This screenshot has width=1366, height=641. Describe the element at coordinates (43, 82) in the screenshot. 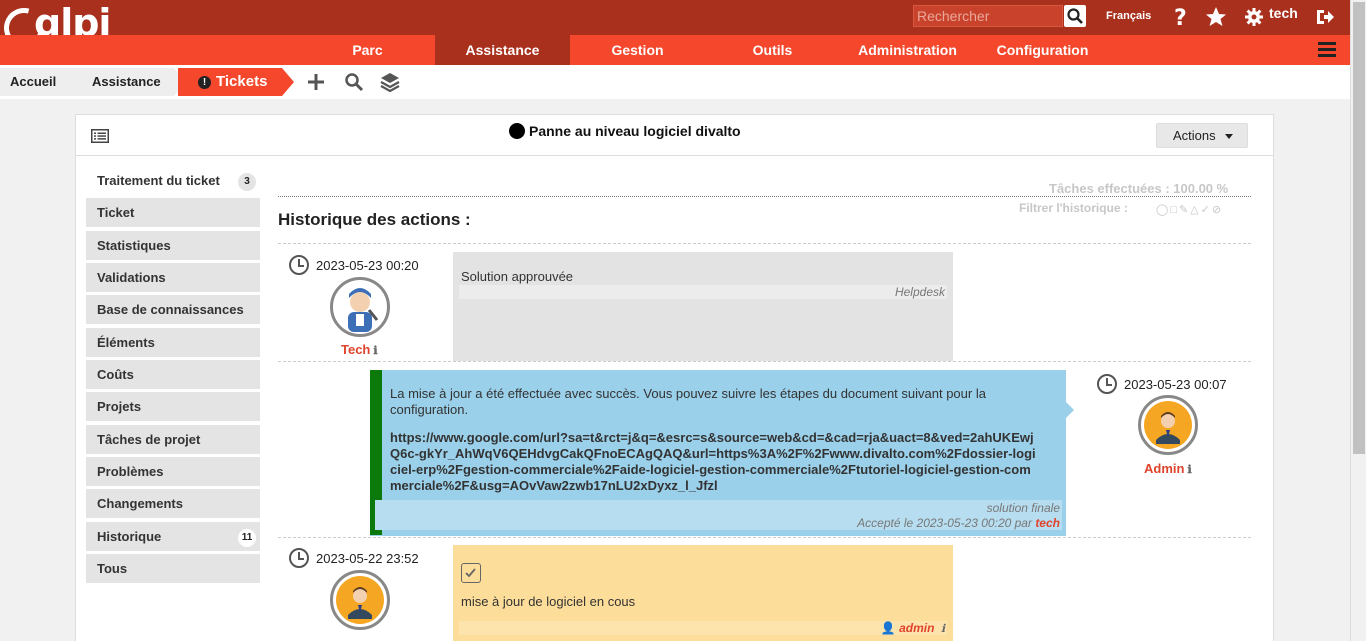

I see `breadcrumb-home: Accueil` at that location.